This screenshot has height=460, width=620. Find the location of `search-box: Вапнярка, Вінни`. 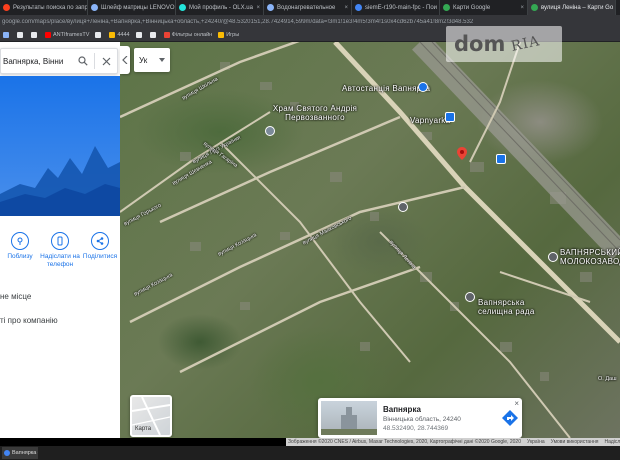

search-box: Вапнярка, Вінни is located at coordinates (59, 61).